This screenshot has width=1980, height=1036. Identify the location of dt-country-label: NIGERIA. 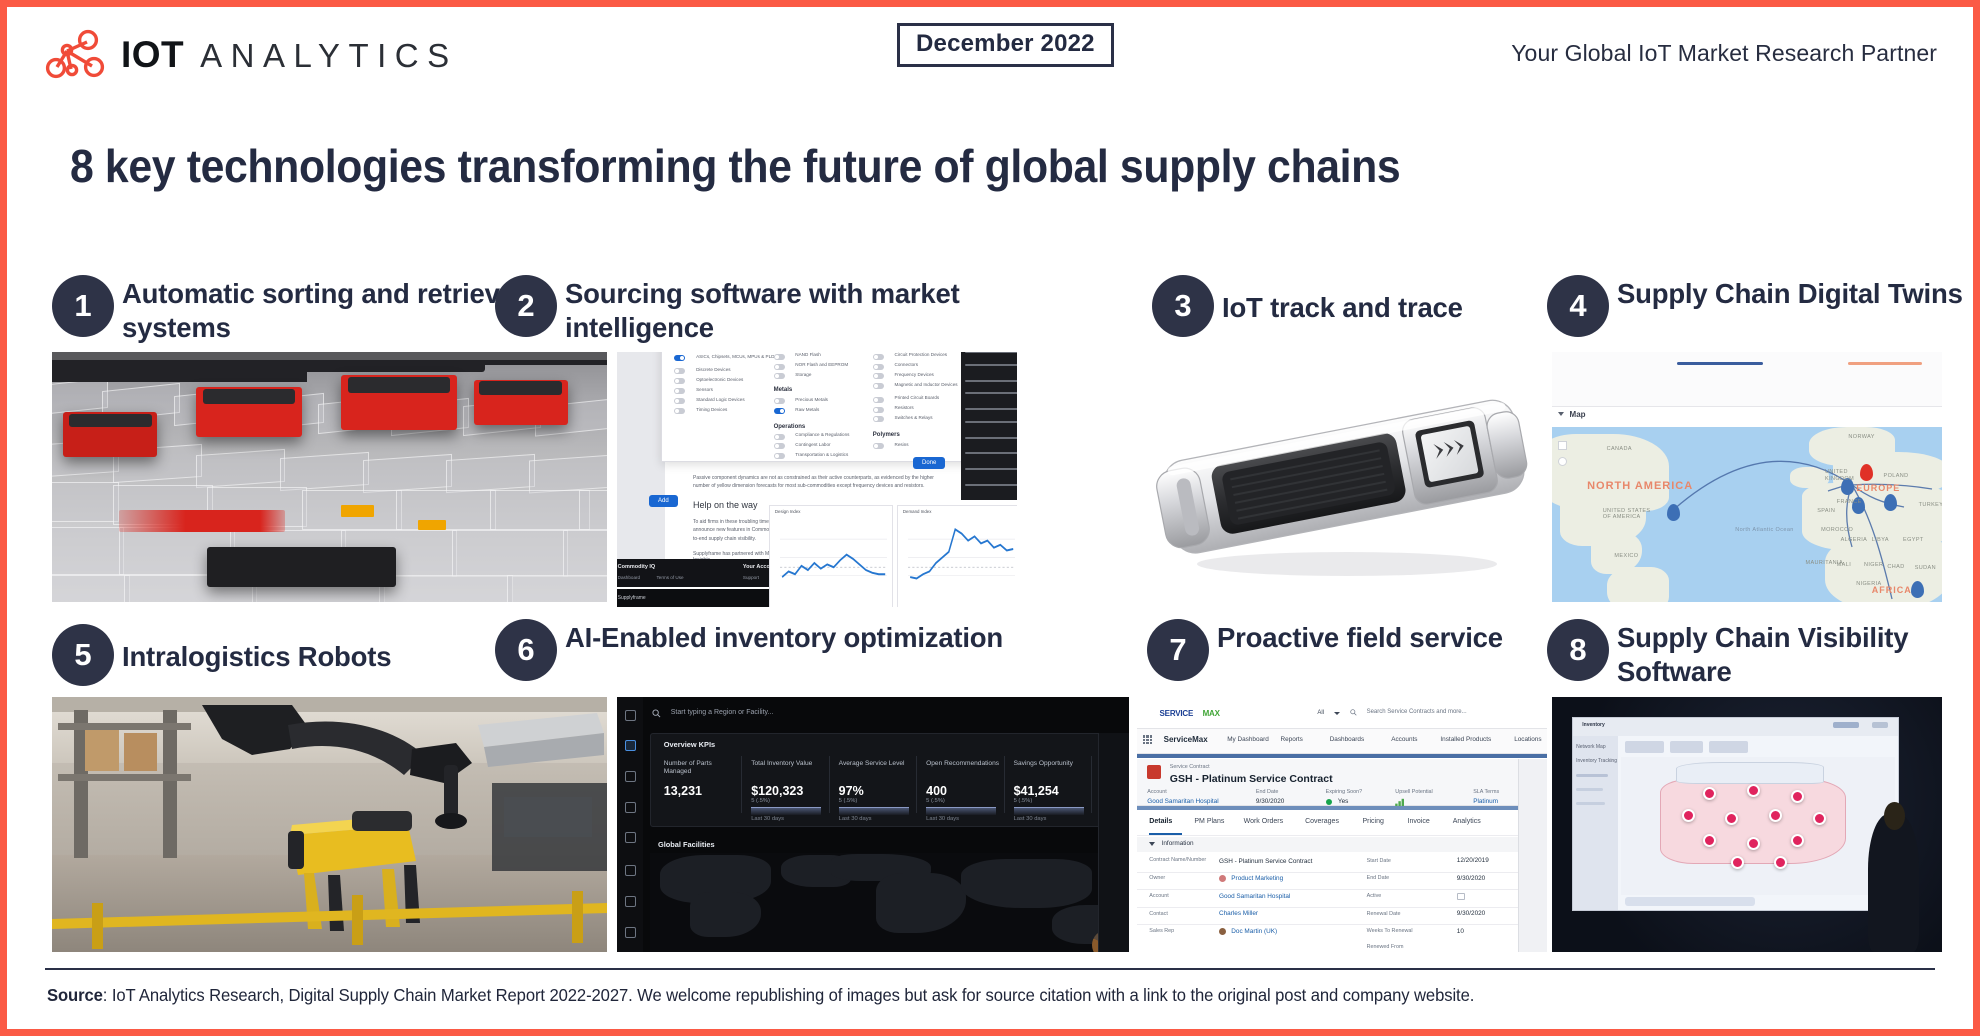
(1869, 584).